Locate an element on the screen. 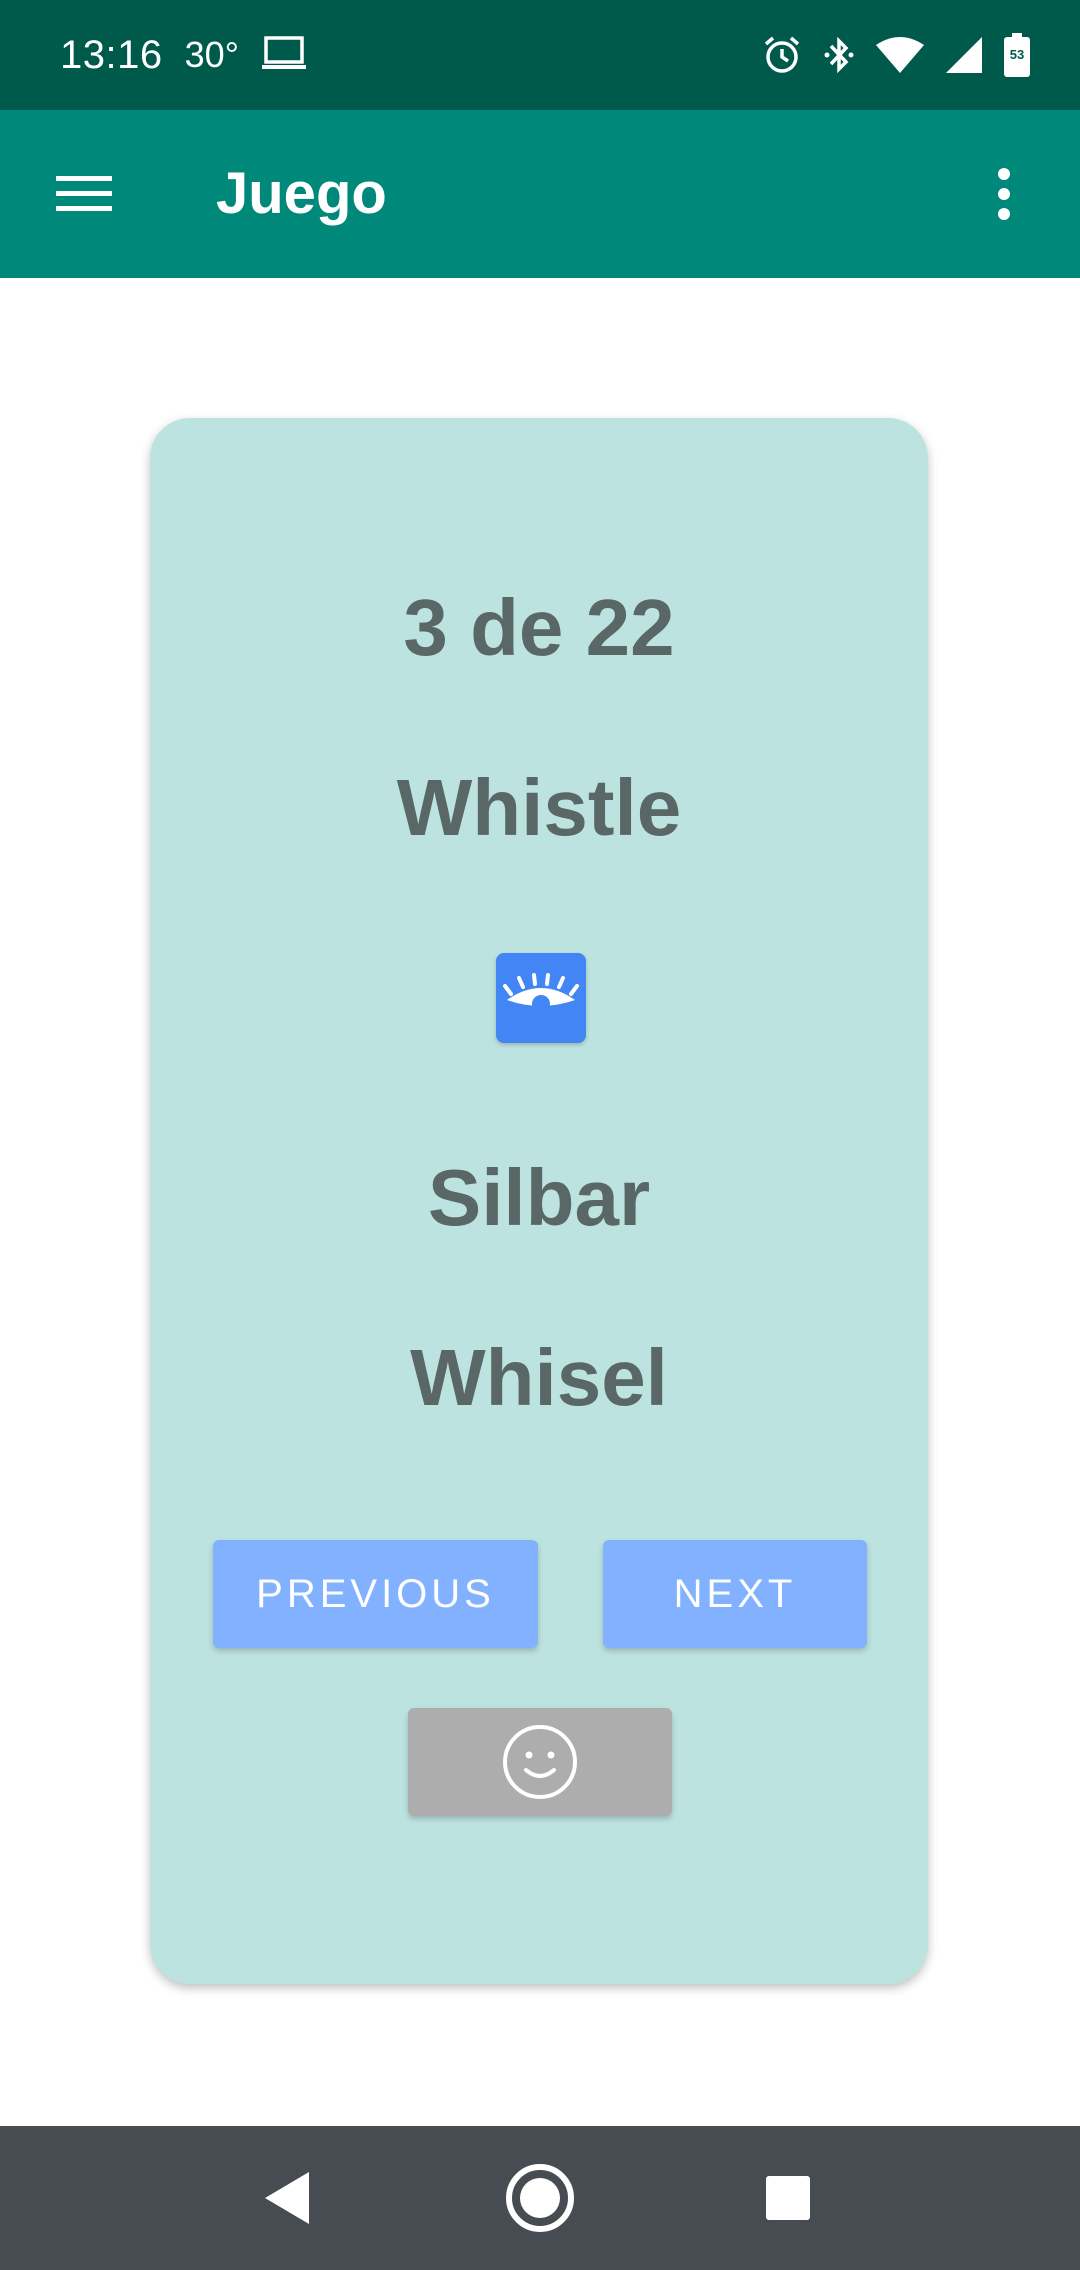 Image resolution: width=1080 pixels, height=2270 pixels. next-button: NEXT is located at coordinates (735, 1594).